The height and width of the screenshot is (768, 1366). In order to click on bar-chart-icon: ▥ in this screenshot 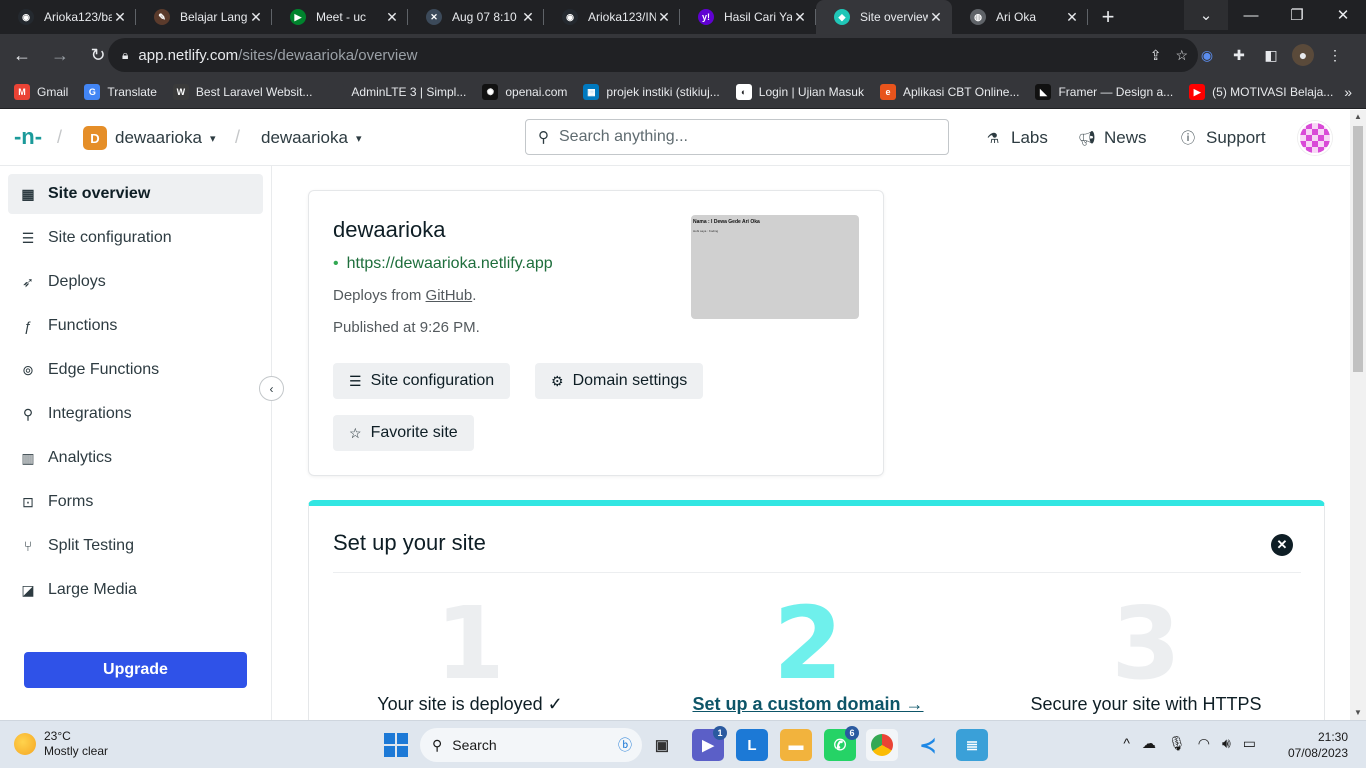, I will do `click(28, 457)`.